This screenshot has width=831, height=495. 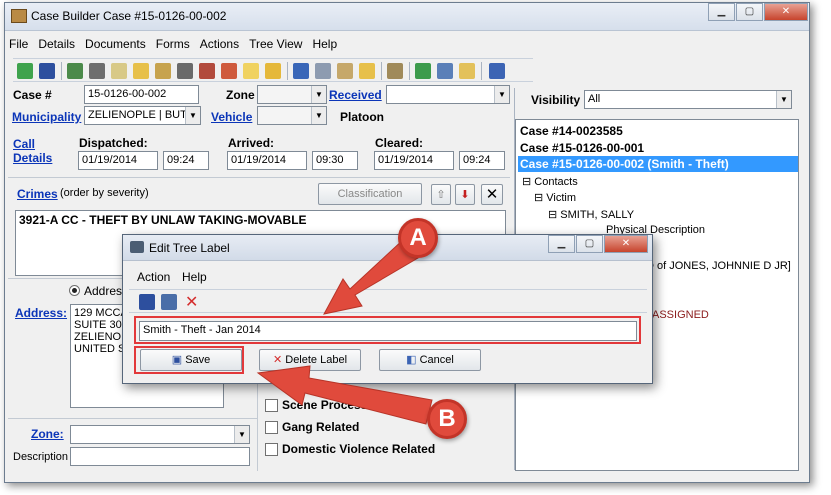 What do you see at coordinates (189, 248) in the screenshot?
I see `dialog-title: Edit Tree Label` at bounding box center [189, 248].